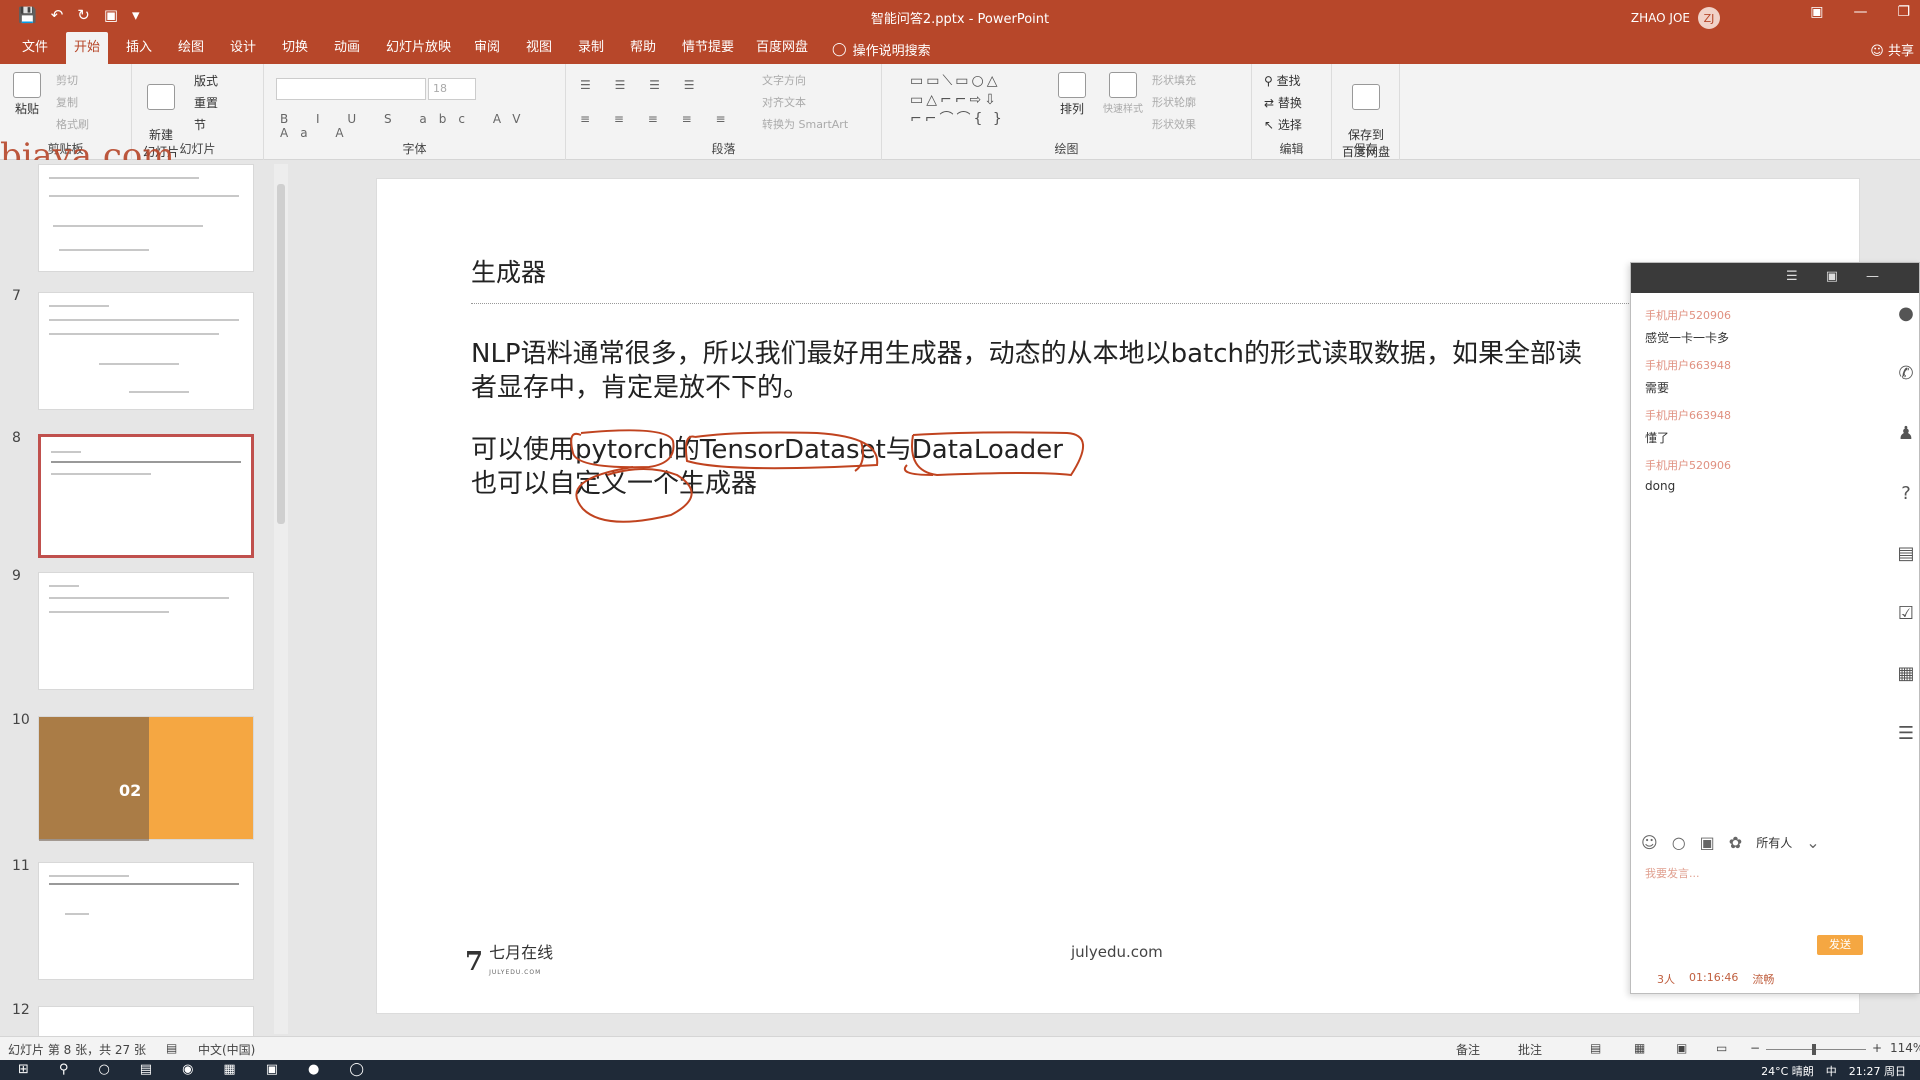 The image size is (1920, 1080). I want to click on tab-transitions: 切换, so click(295, 48).